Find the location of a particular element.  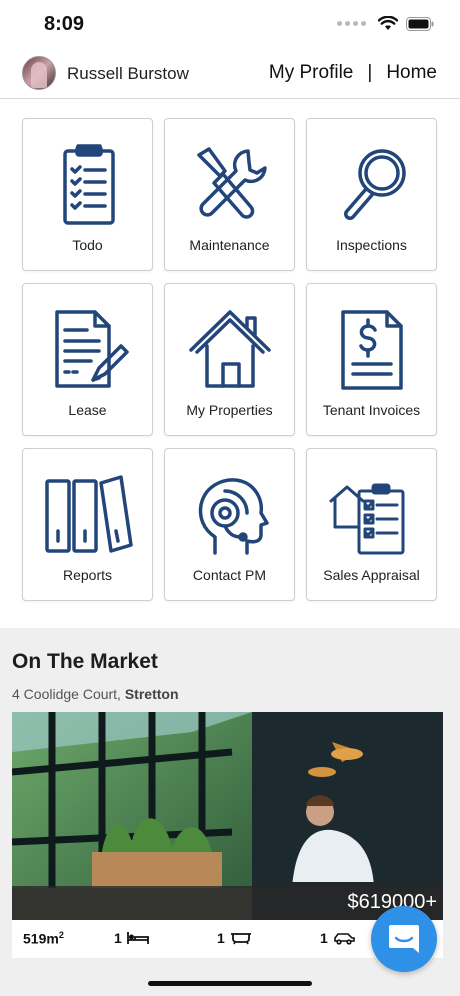

tile-label: Lease is located at coordinates (87, 410).